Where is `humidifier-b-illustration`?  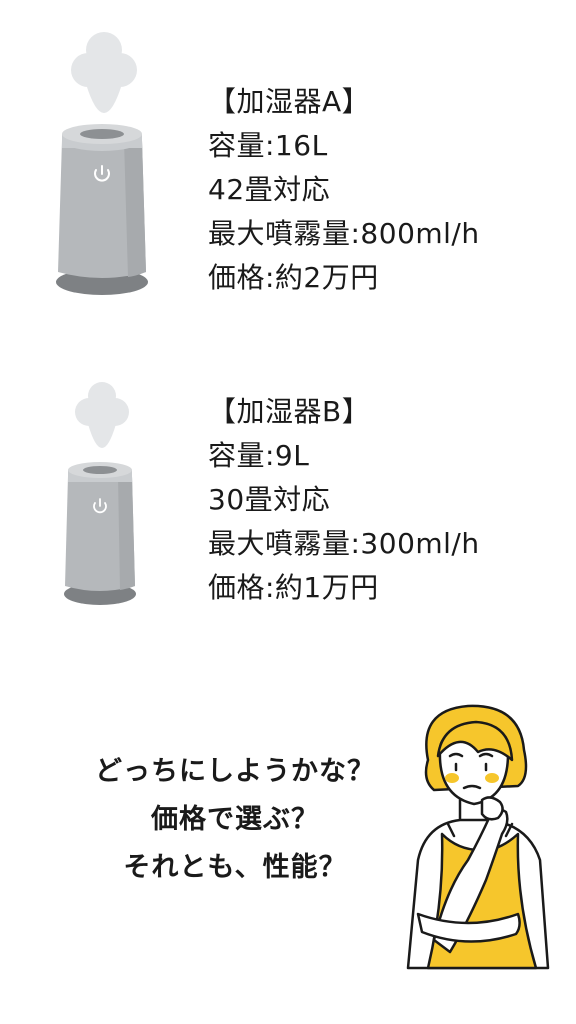
humidifier-b-illustration is located at coordinates (107, 496).